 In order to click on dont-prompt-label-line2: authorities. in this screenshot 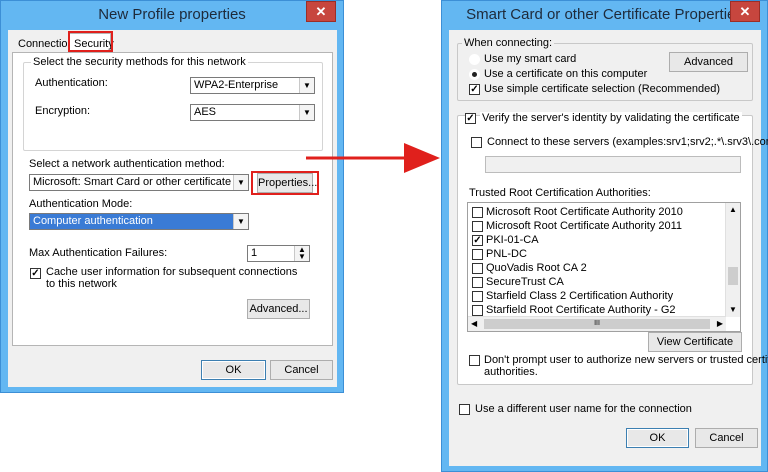, I will do `click(511, 372)`.